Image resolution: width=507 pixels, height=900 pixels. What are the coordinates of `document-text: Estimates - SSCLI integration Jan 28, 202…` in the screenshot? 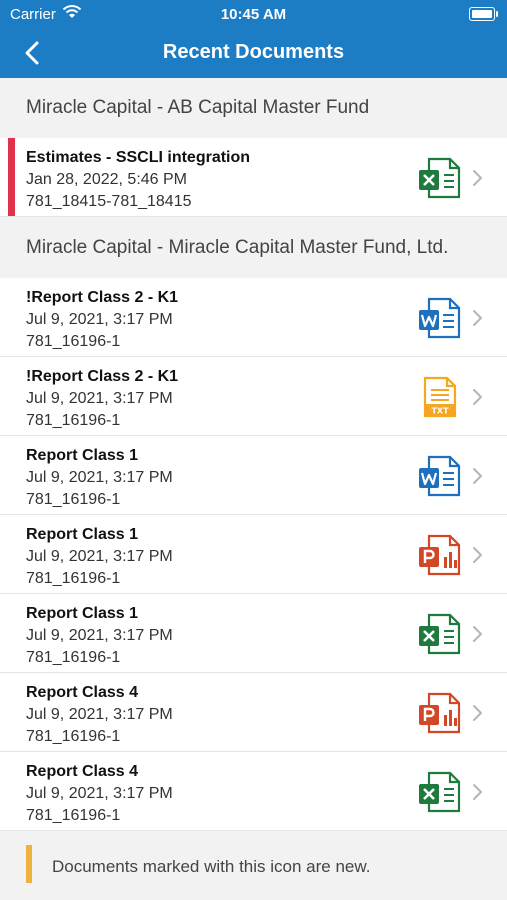 It's located at (138, 180).